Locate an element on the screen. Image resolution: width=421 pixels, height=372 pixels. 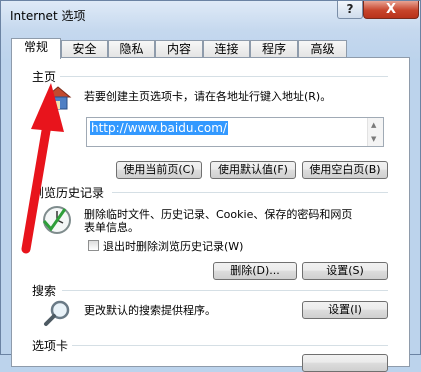
homepage-url-scrollbar: ▲ ▼ is located at coordinates (375, 132).